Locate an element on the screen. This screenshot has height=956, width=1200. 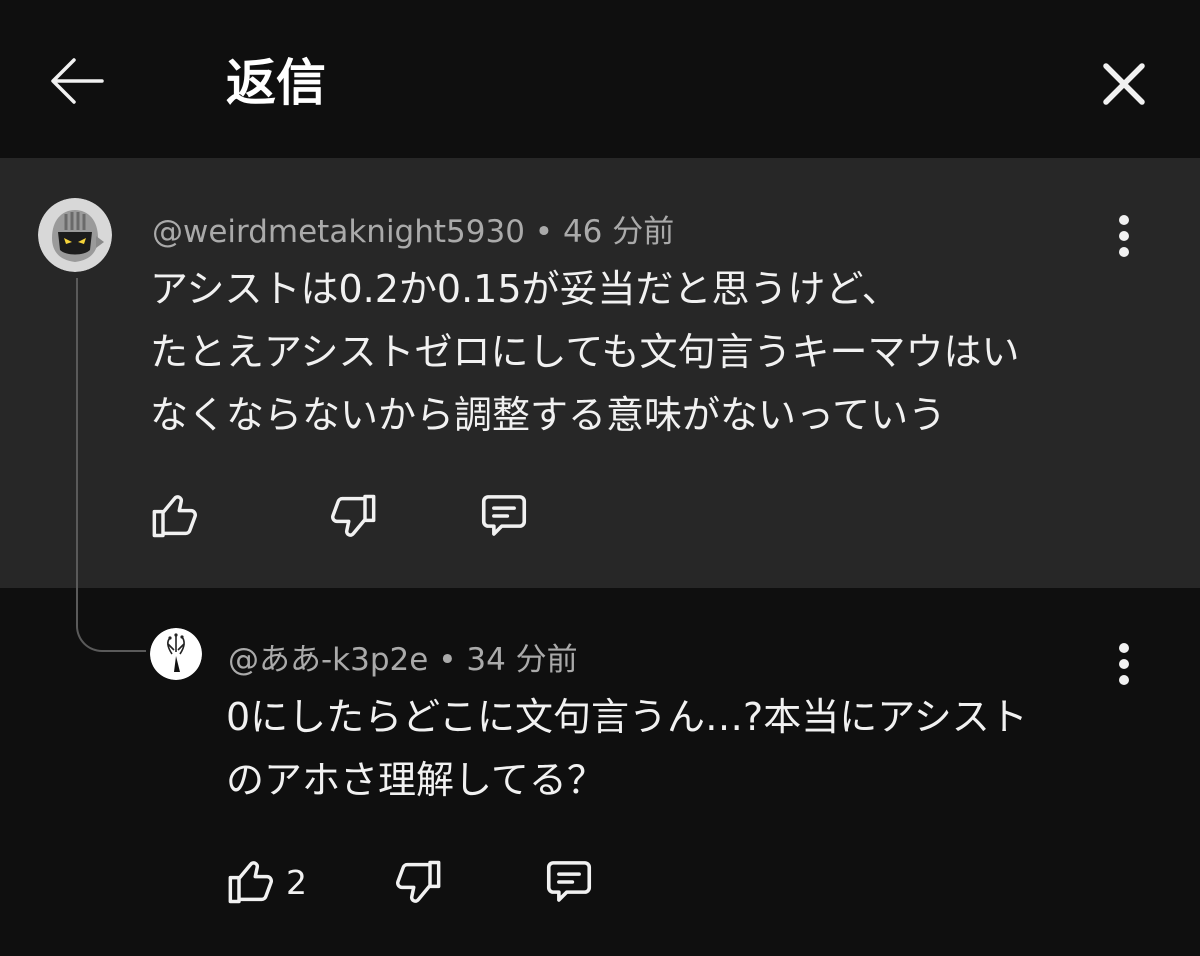
comment-line: なくならないから調整する意味がないっていう is located at coordinates (548, 415).